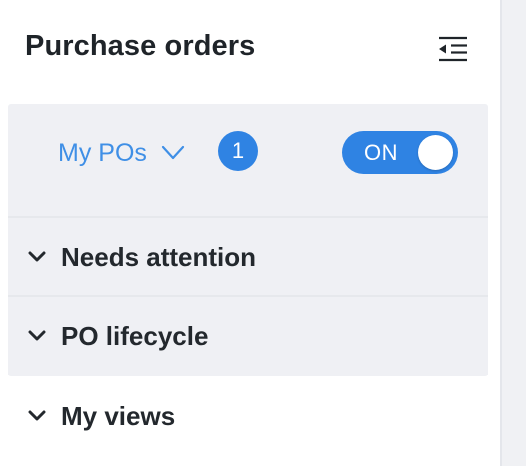 The width and height of the screenshot is (526, 466). I want to click on section-label: My views, so click(118, 416).